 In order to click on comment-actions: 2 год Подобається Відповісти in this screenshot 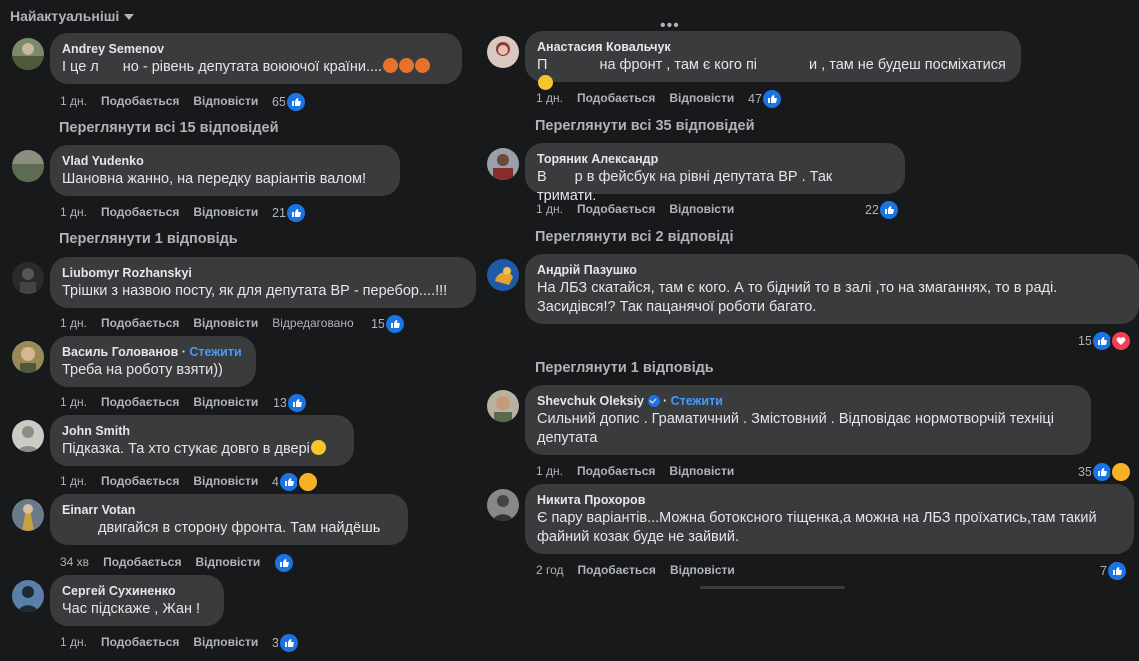, I will do `click(635, 570)`.